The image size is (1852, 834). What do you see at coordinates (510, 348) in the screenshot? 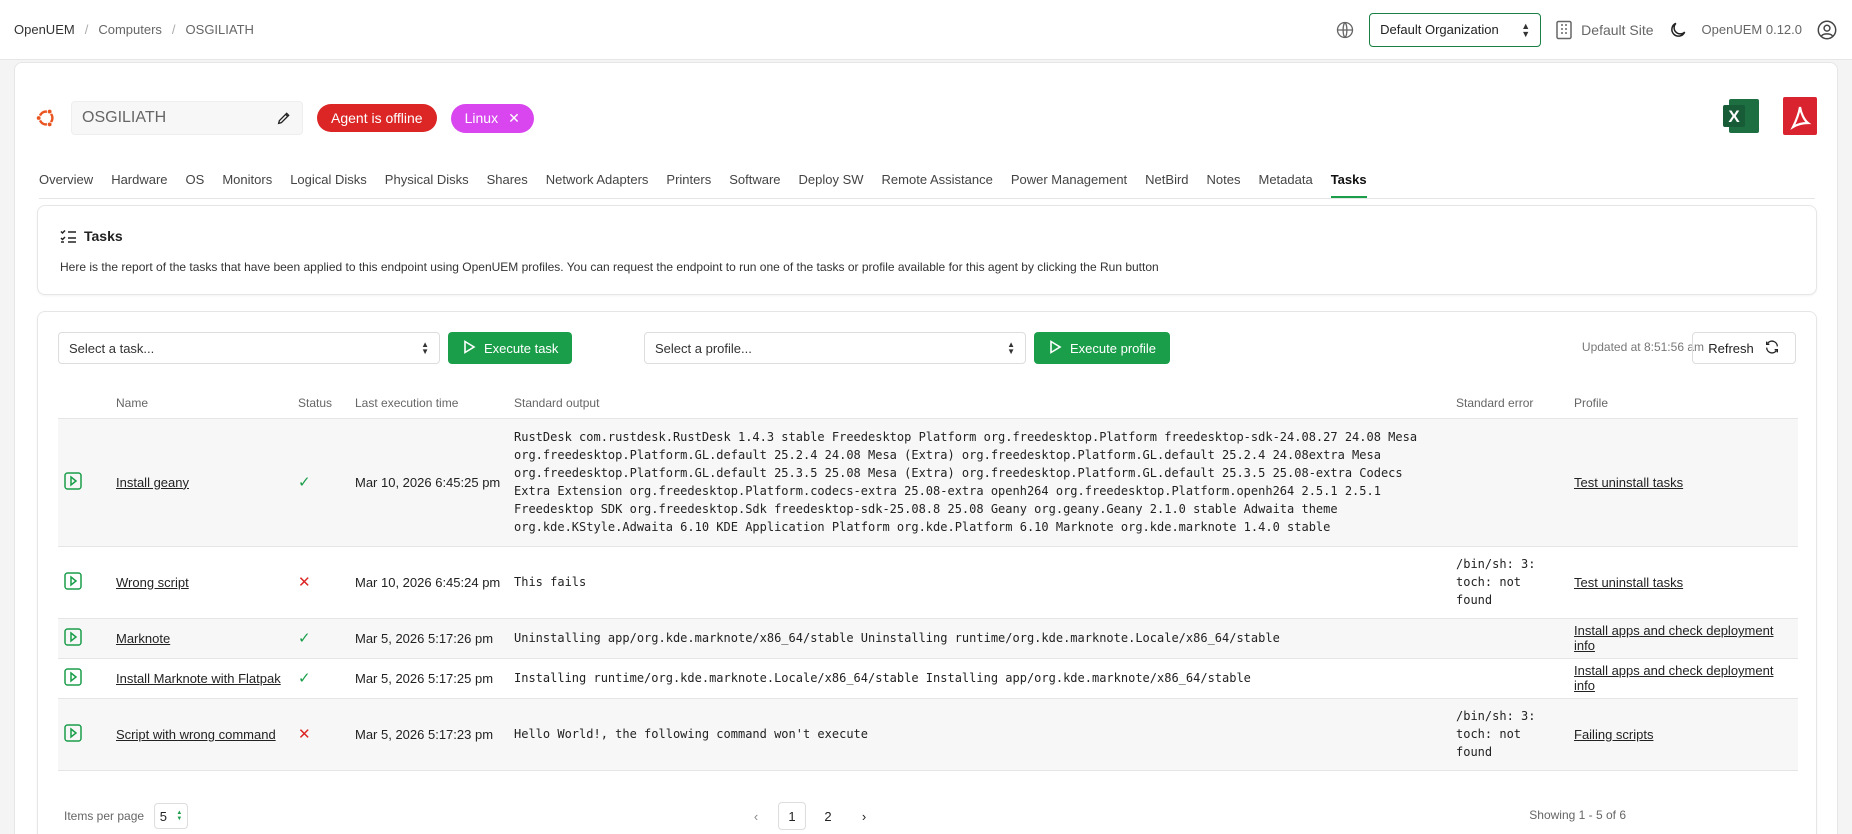
I see `execute-task-button: Execute task` at bounding box center [510, 348].